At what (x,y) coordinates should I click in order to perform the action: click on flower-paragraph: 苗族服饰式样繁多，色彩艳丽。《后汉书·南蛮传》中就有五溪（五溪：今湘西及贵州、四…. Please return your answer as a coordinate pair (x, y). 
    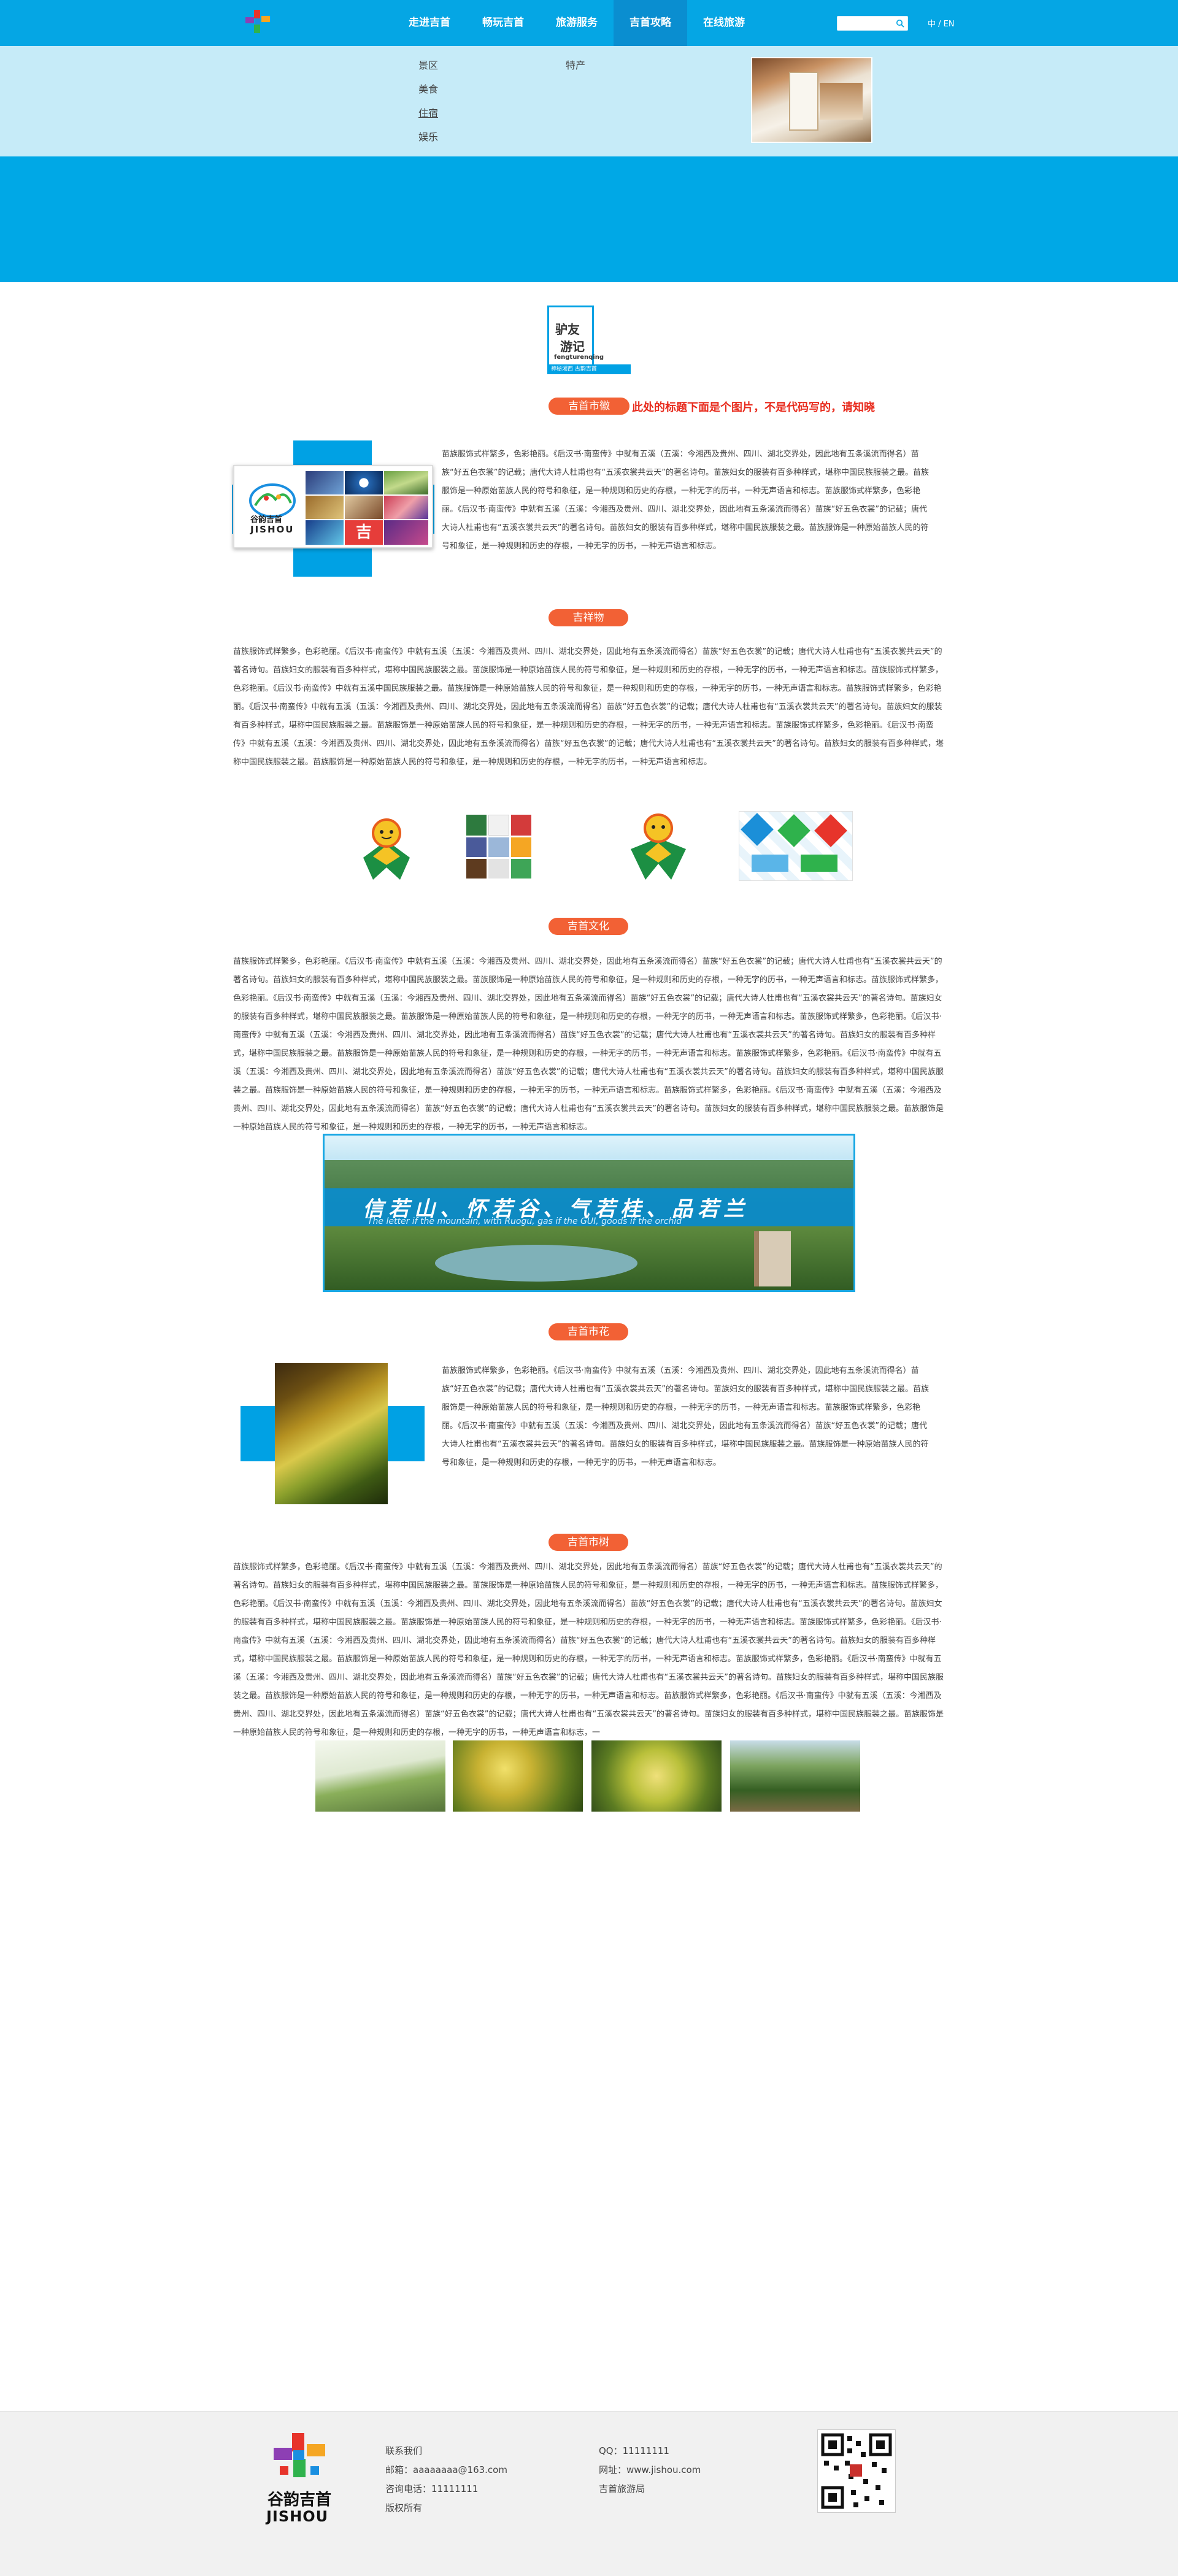
    Looking at the image, I should click on (685, 1416).